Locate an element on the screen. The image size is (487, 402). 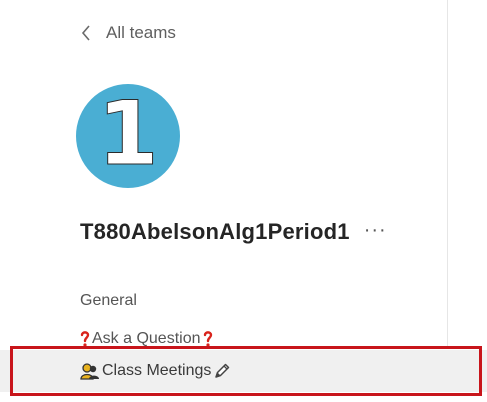
team-header: T880AbelsonAlg1Period1 ··· is located at coordinates (233, 232).